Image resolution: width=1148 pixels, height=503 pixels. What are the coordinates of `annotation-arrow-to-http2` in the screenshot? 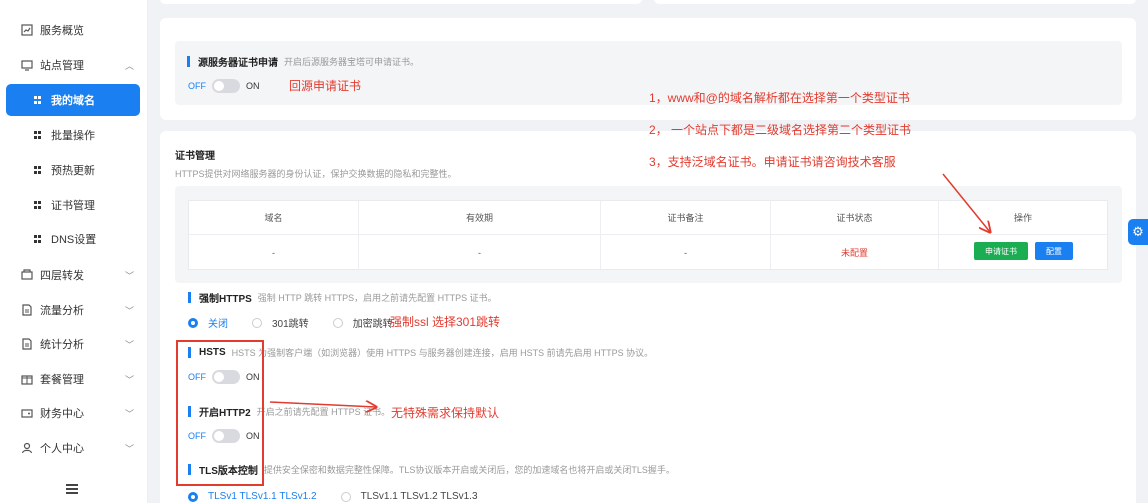 It's located at (322, 404).